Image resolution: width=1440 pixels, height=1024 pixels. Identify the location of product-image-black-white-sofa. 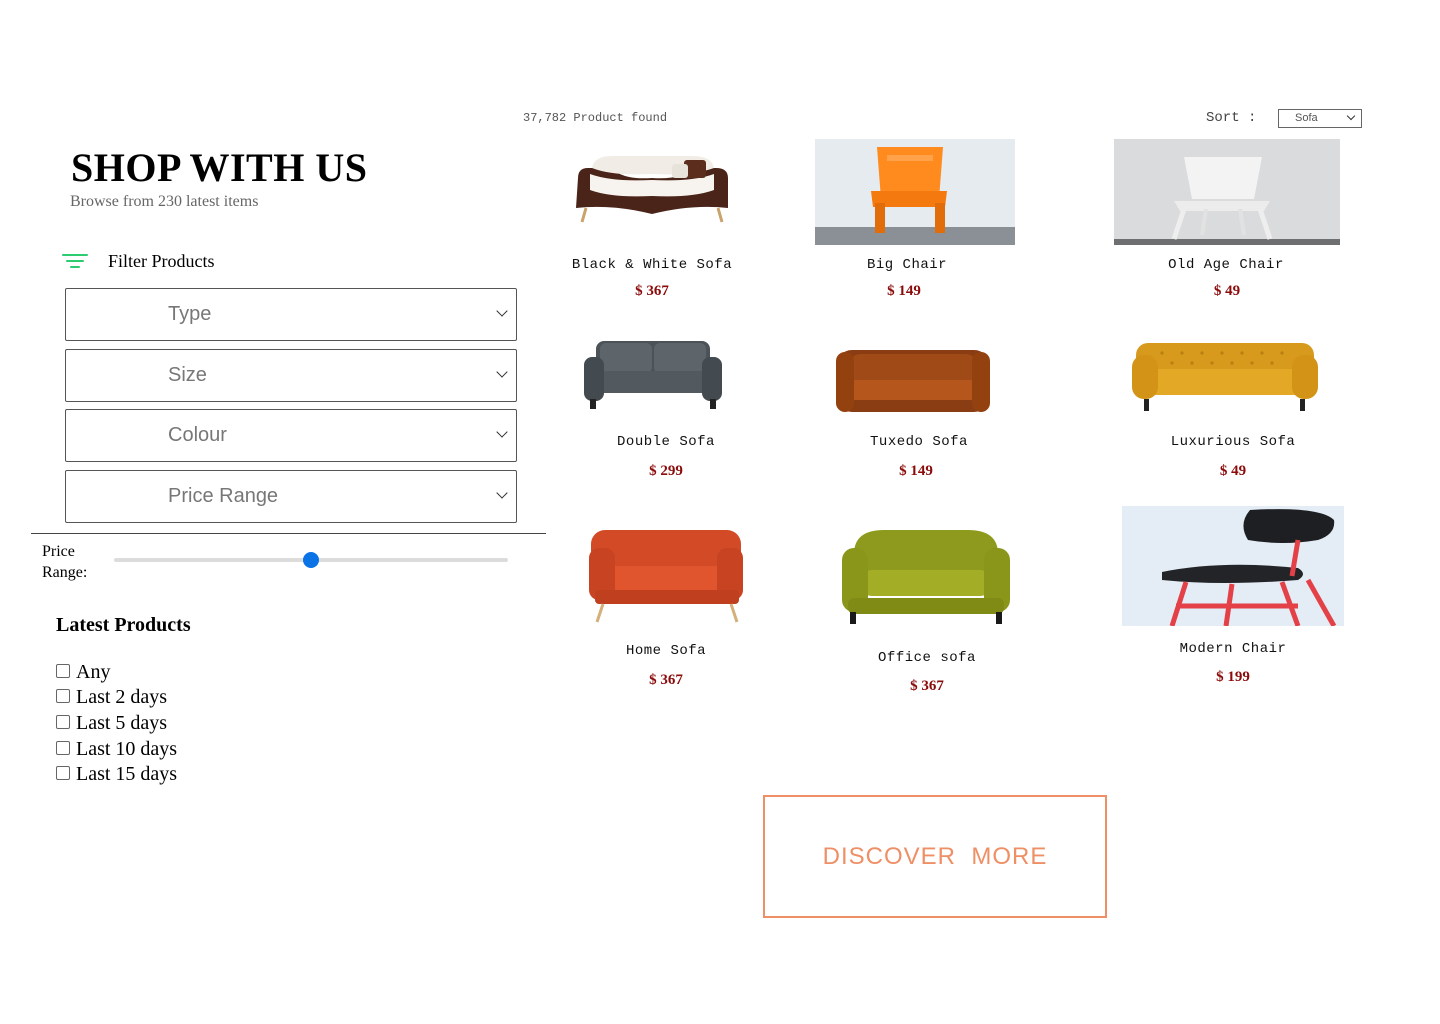
(652, 191).